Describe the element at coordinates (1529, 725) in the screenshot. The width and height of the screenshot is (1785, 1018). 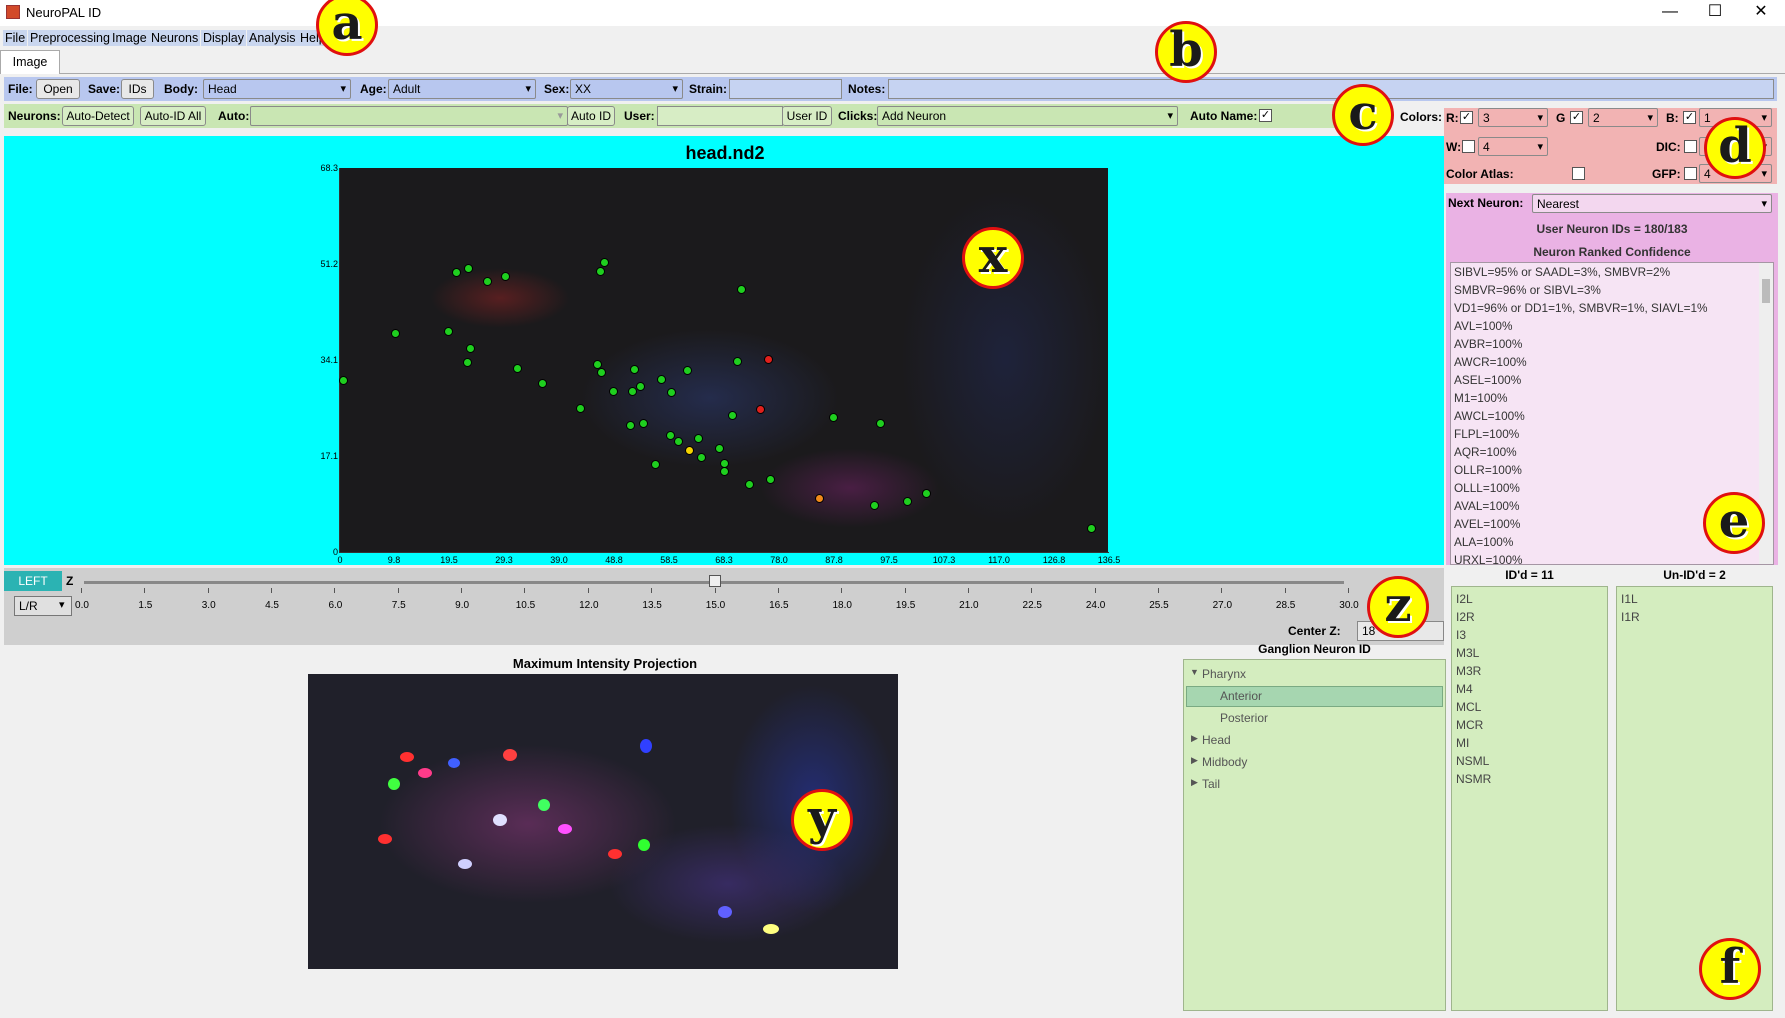
I see `list-item: MCR` at that location.